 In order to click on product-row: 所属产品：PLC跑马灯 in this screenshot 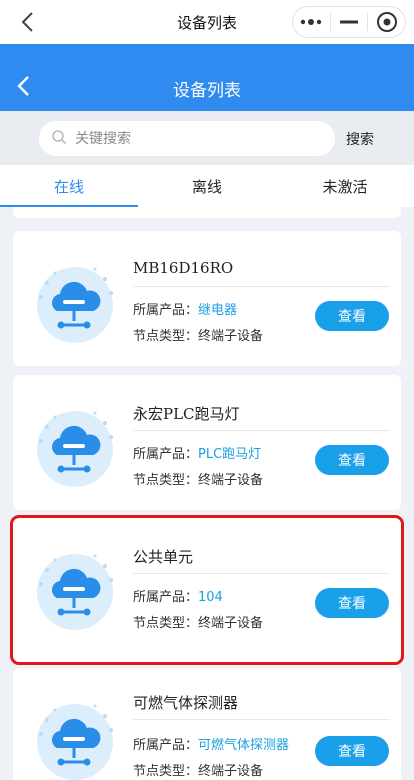, I will do `click(197, 452)`.